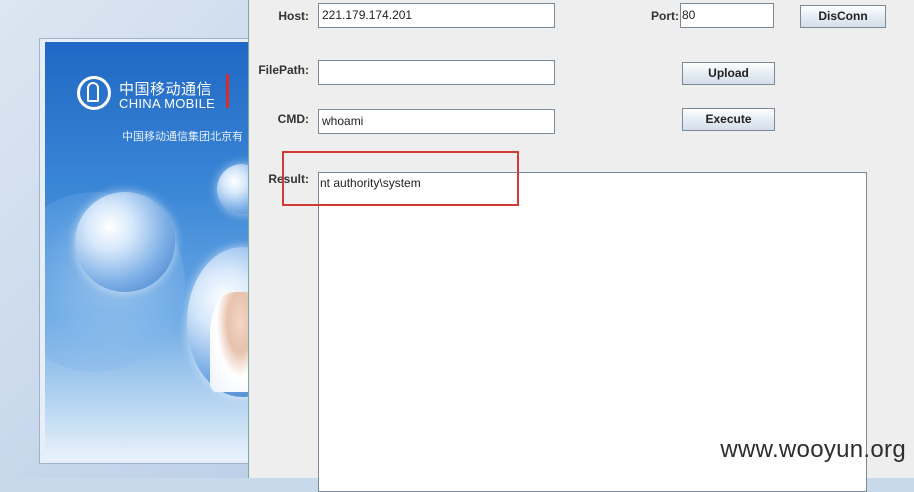 Image resolution: width=914 pixels, height=492 pixels. What do you see at coordinates (293, 119) in the screenshot?
I see `cmd-label: CMD:` at bounding box center [293, 119].